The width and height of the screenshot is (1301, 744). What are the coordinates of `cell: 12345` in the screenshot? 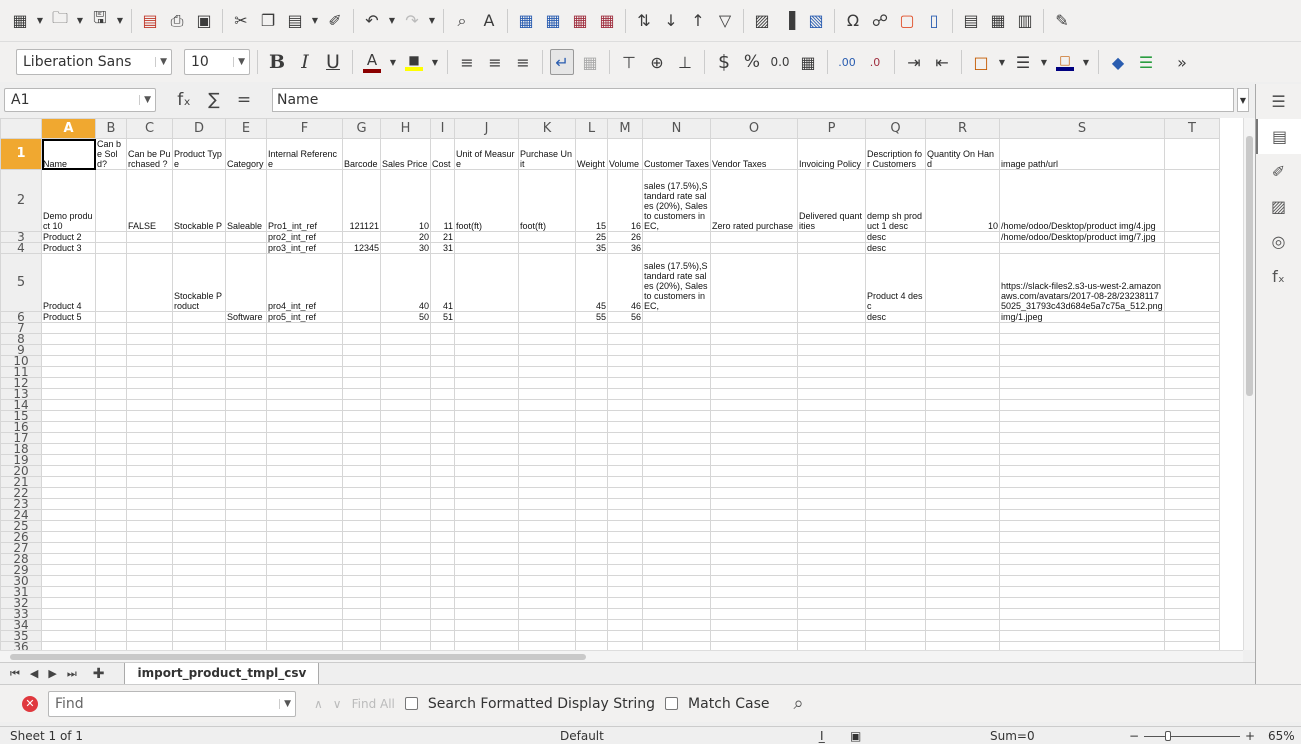 It's located at (361, 248).